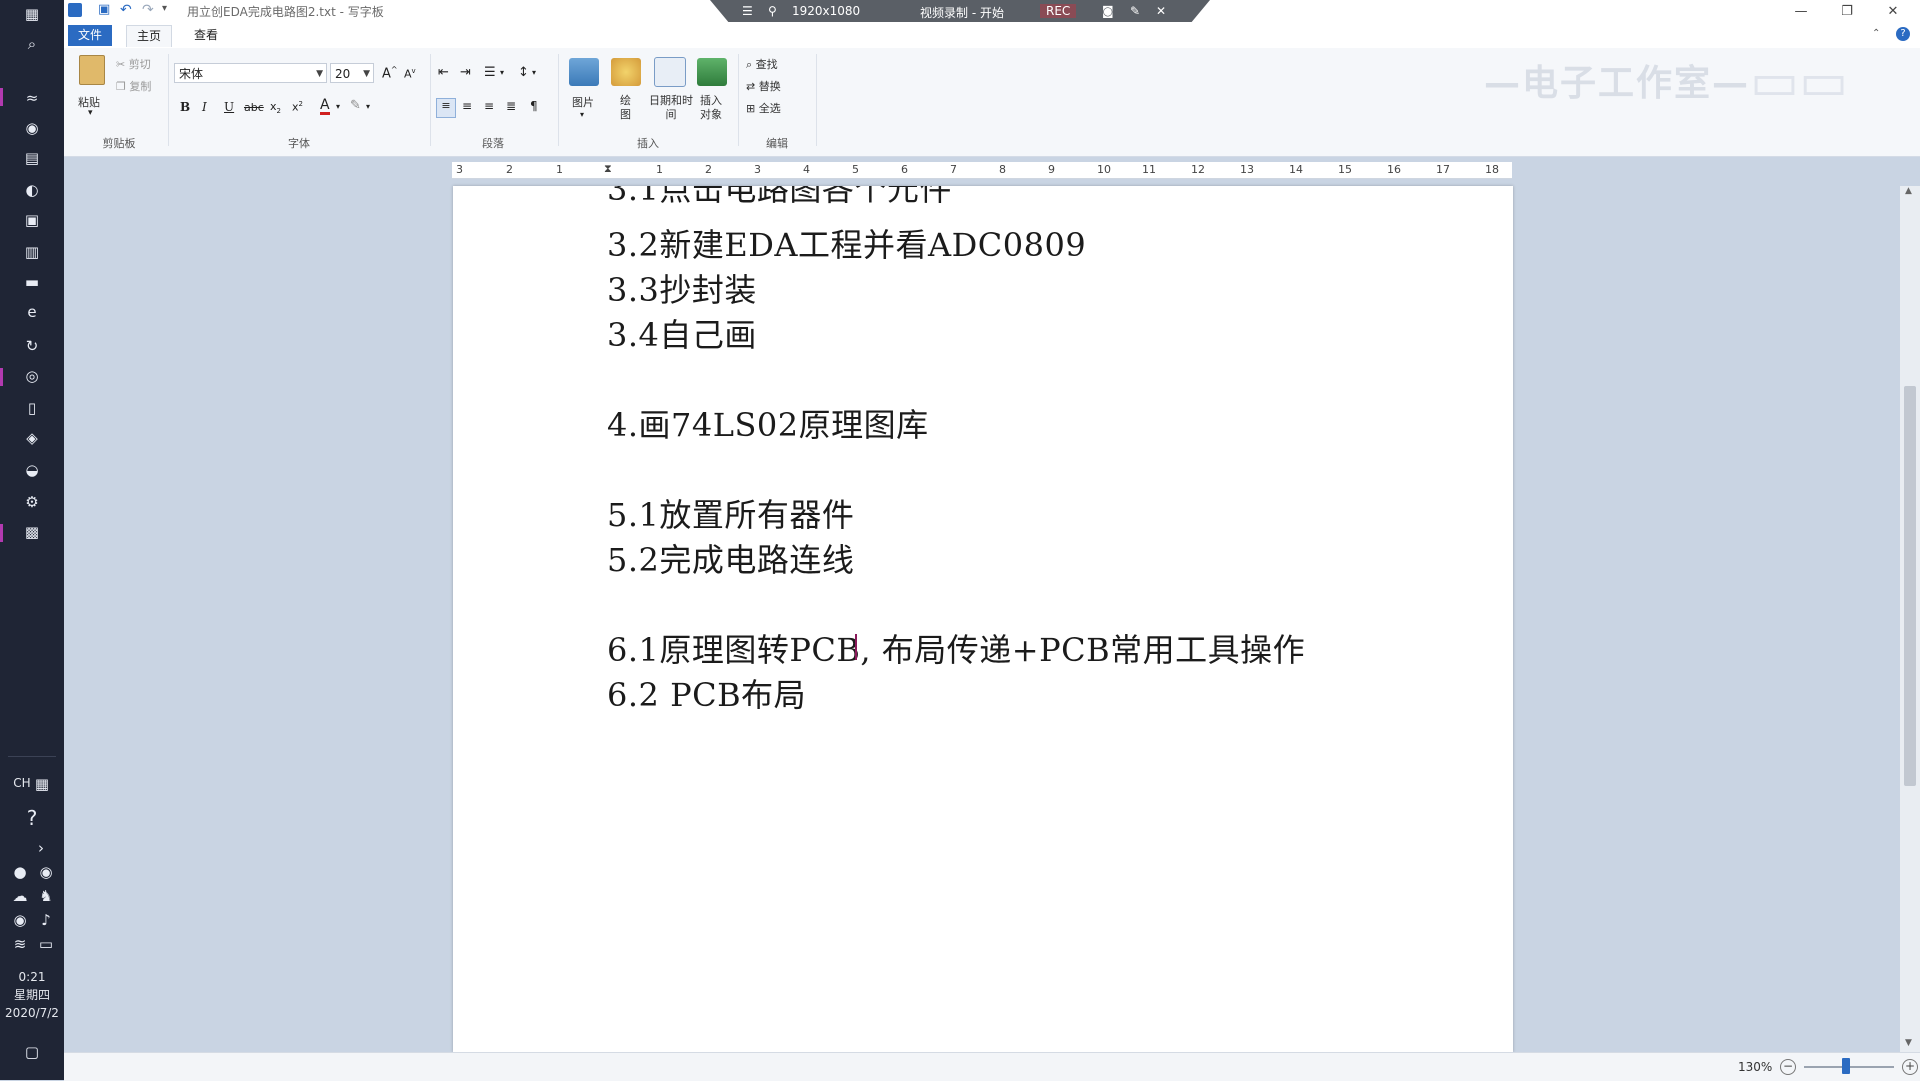 Image resolution: width=1920 pixels, height=1081 pixels. What do you see at coordinates (956, 648) in the screenshot?
I see `document-line: 6.1原理图转PCB, 布局传递+PCB常用工具操作` at bounding box center [956, 648].